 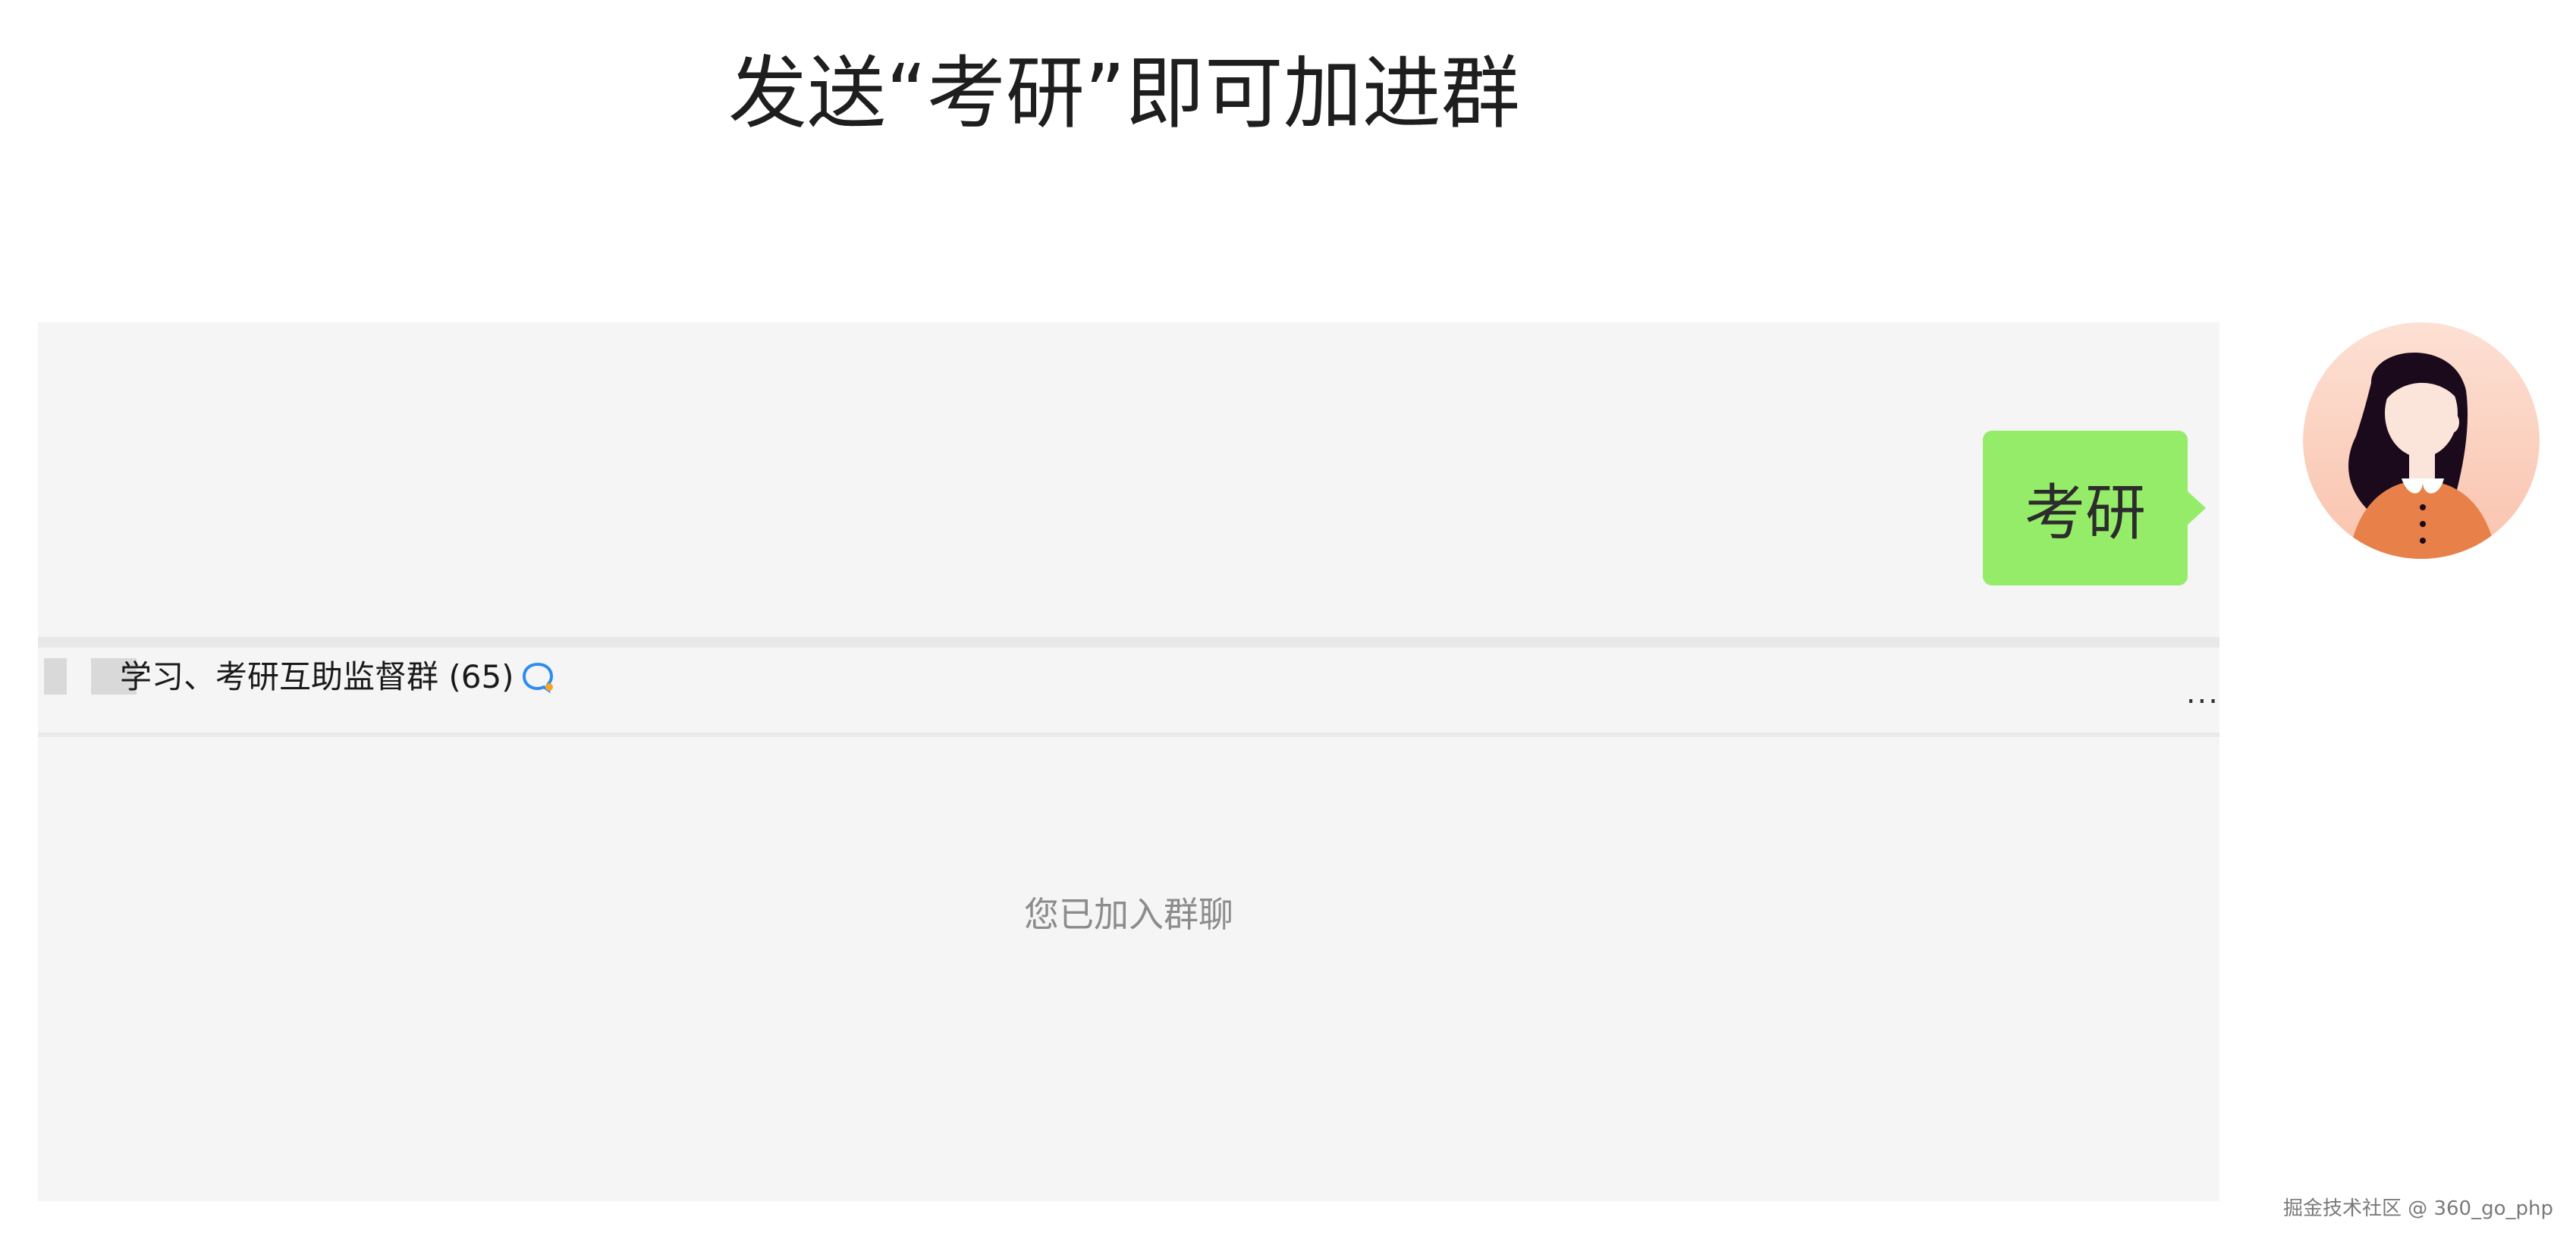 I want to click on avatar-illustration, so click(x=2421, y=440).